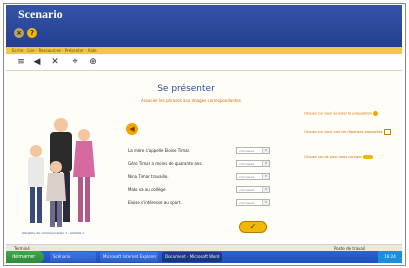 Image resolution: width=409 pixels, height=268 pixels. I want to click on sentence-text: Géro Timar a moins de quarante ans., so click(165, 163).